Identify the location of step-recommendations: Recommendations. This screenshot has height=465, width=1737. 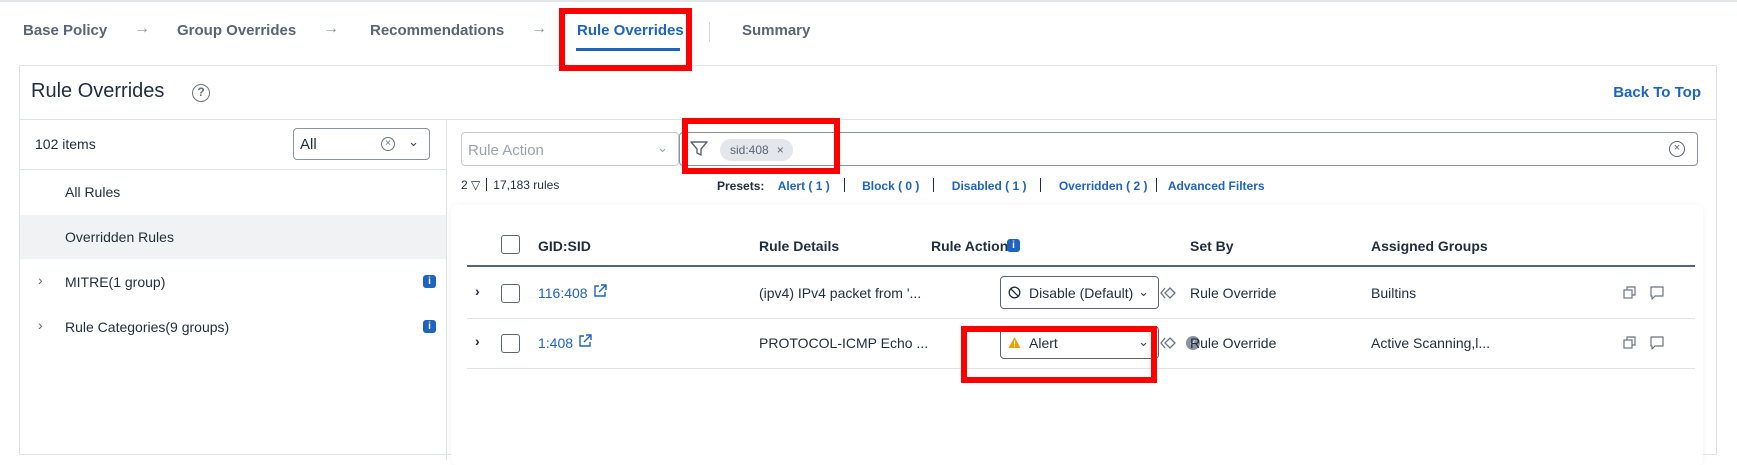
(437, 30).